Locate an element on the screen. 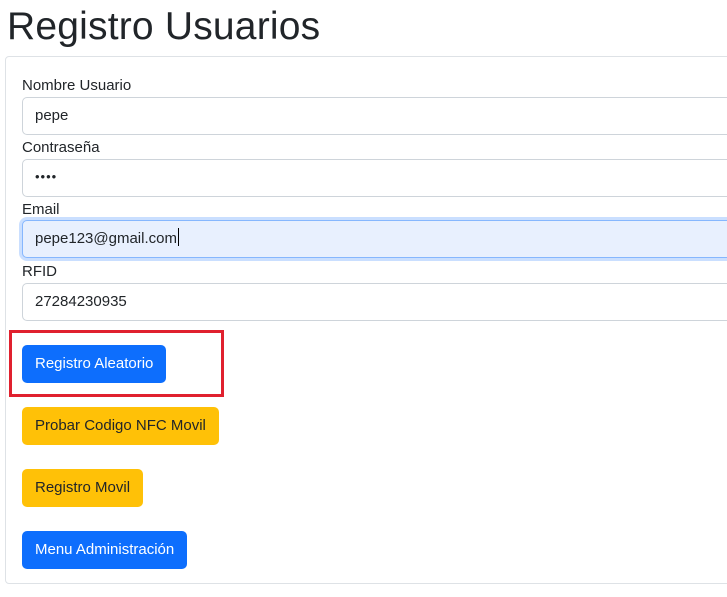 Image resolution: width=727 pixels, height=597 pixels. email-value: pepe123@gmail.com is located at coordinates (106, 238).